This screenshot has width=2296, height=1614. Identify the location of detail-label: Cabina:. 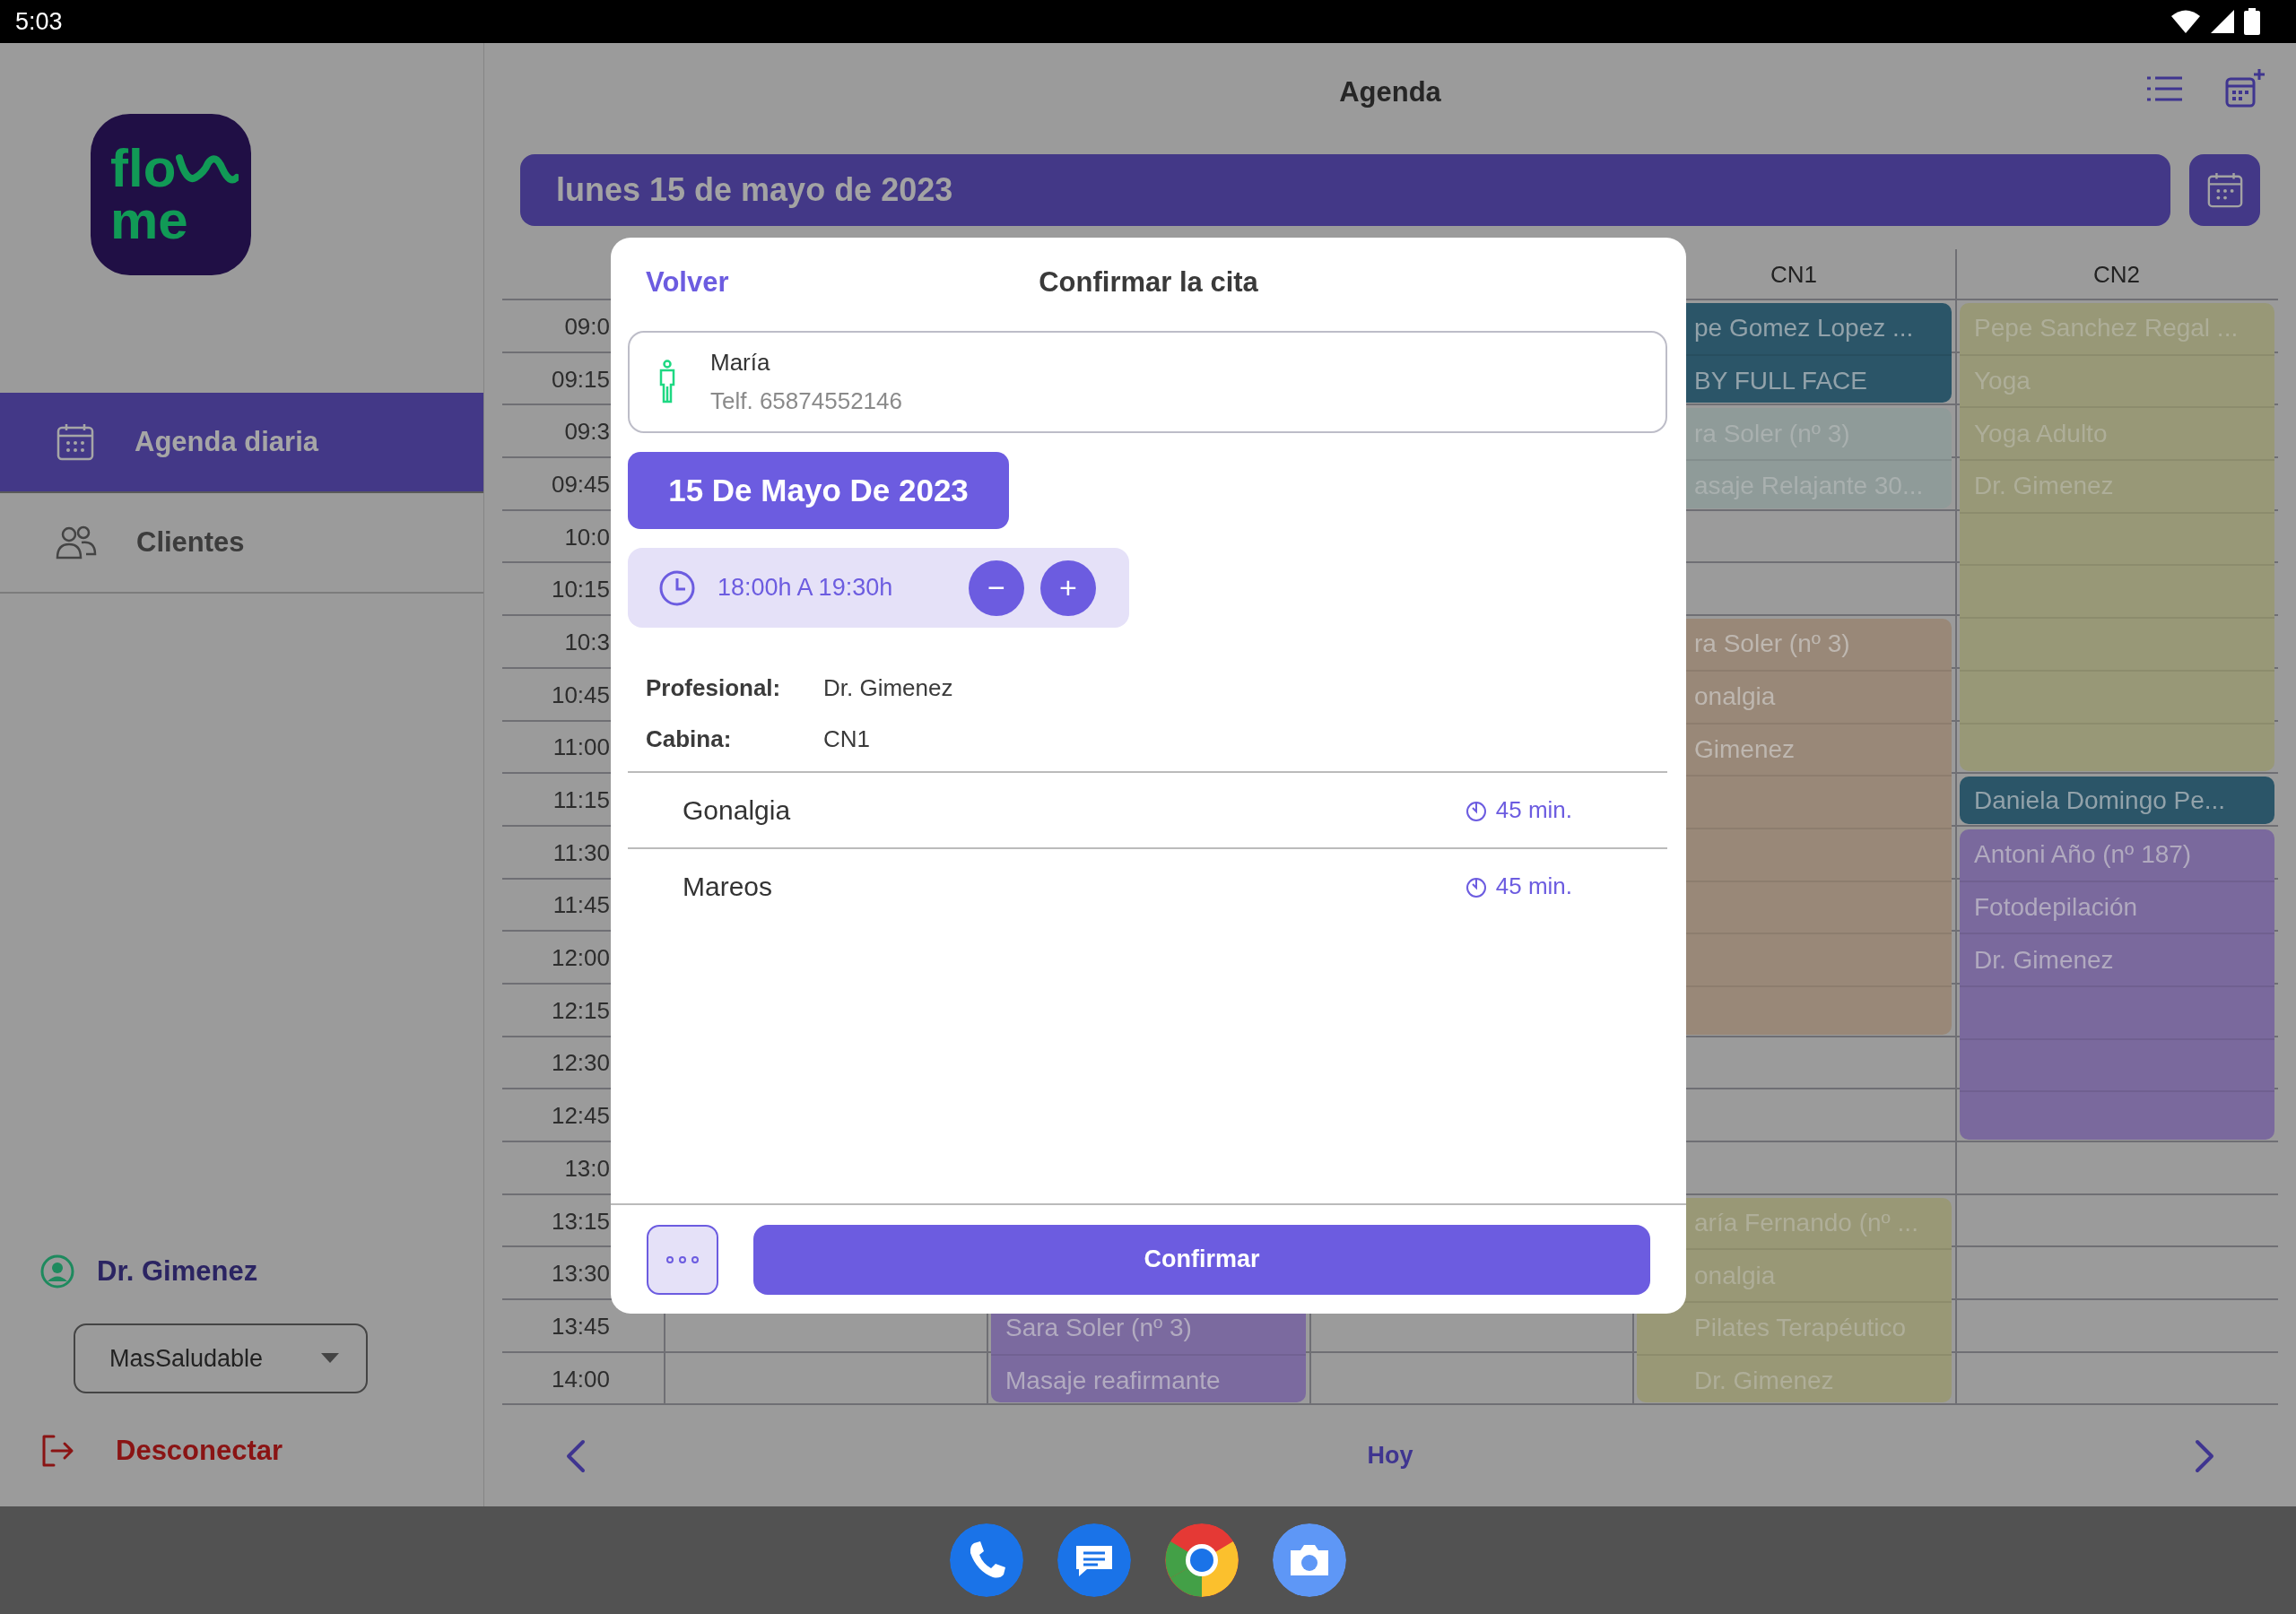
(689, 739).